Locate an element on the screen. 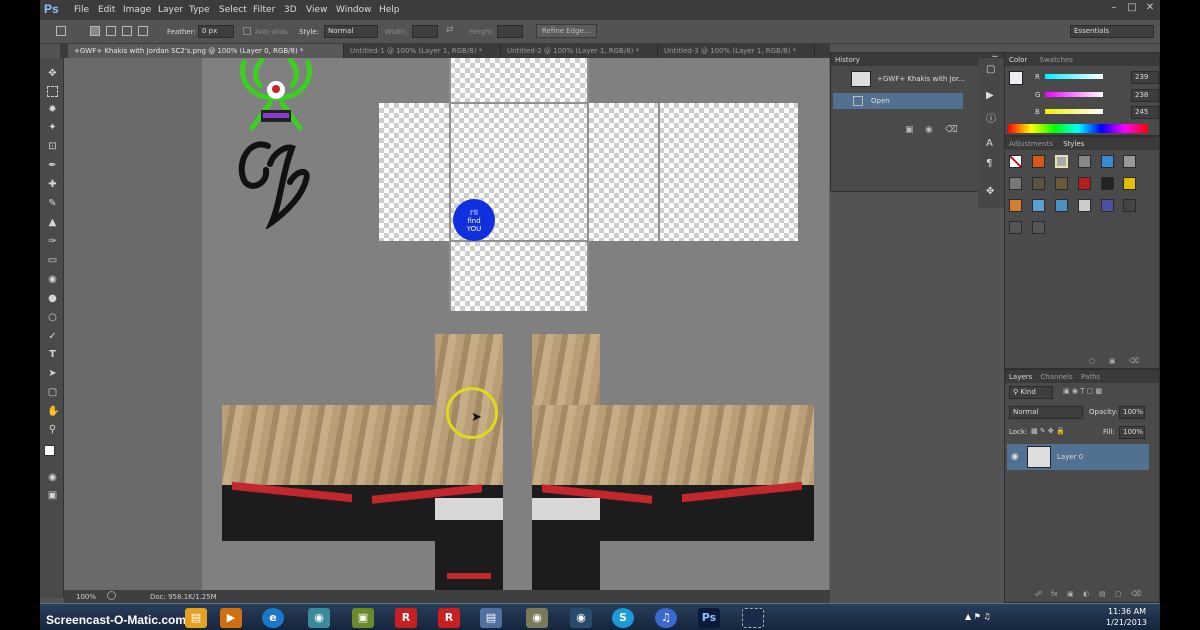 This screenshot has height=630, width=1200. tab-paths: Paths is located at coordinates (1090, 377).